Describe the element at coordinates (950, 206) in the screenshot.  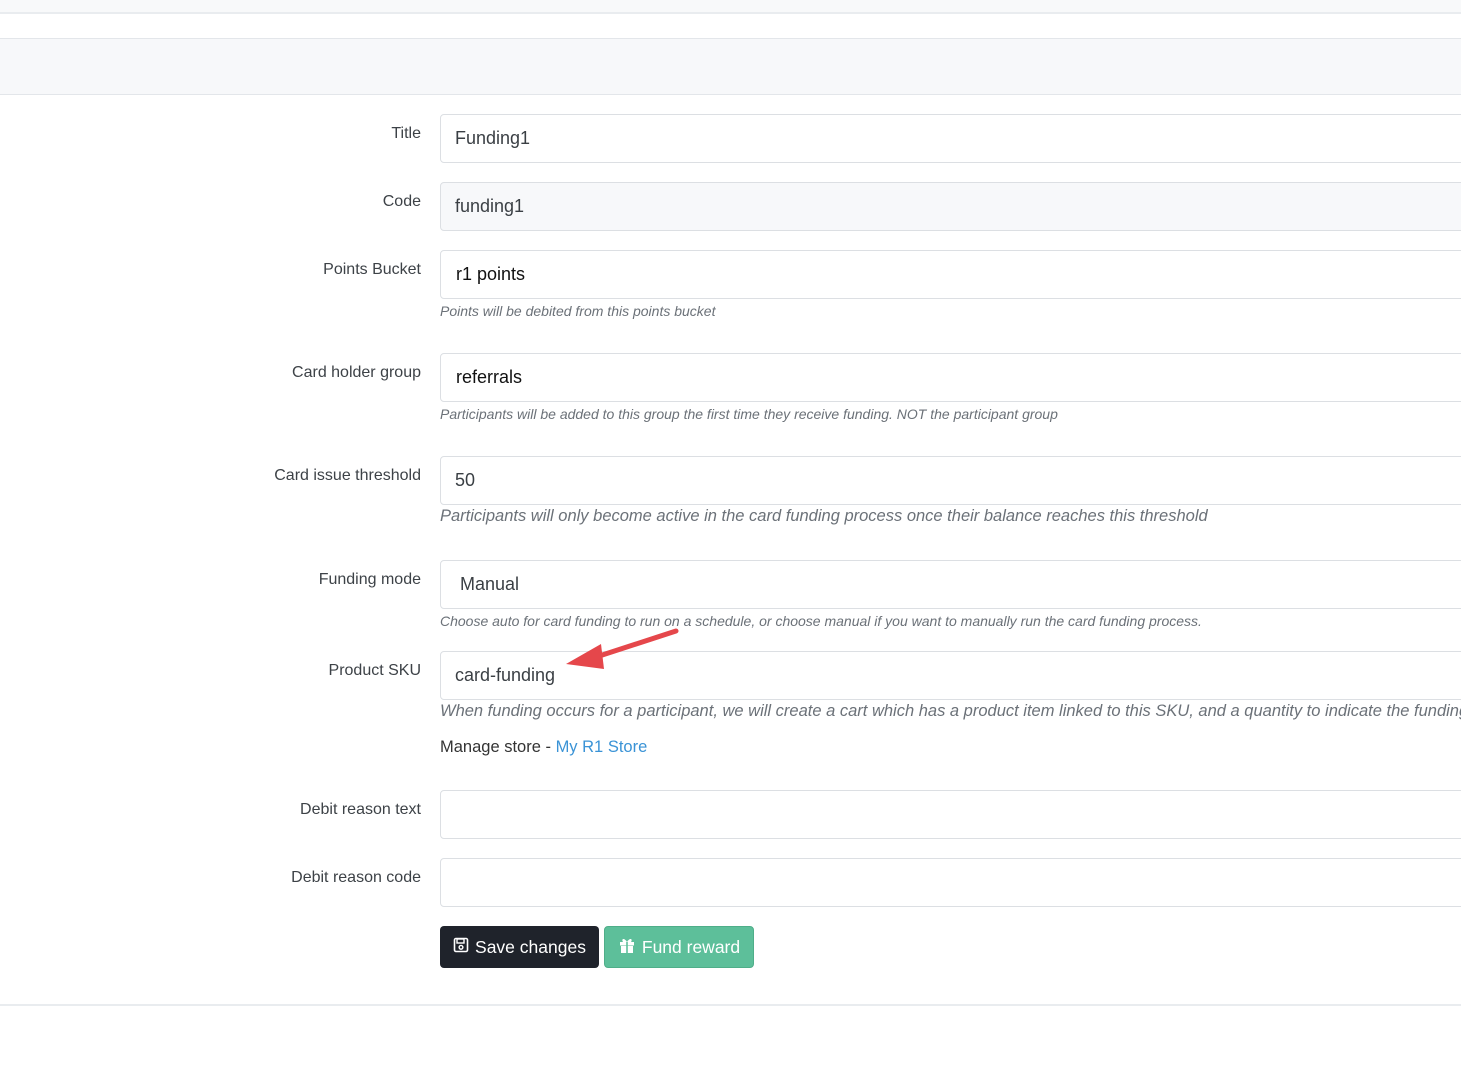
I see `code-input: funding1` at that location.